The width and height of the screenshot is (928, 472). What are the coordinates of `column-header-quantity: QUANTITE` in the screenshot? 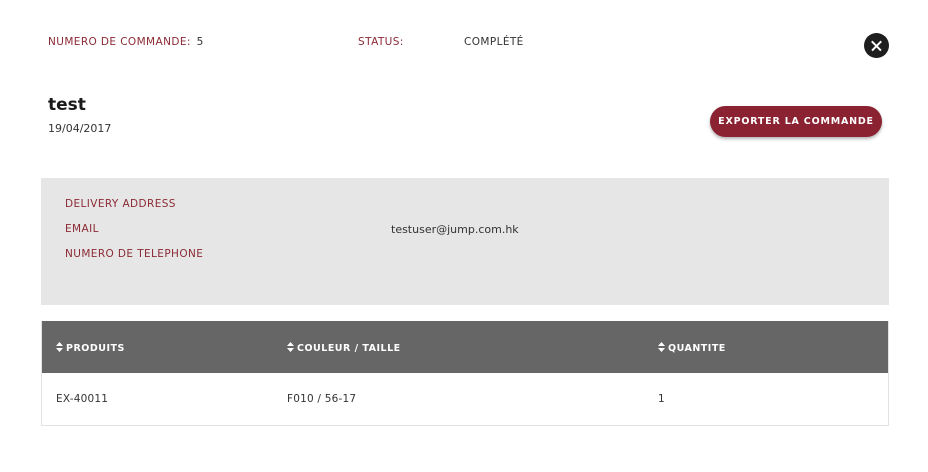 It's located at (692, 348).